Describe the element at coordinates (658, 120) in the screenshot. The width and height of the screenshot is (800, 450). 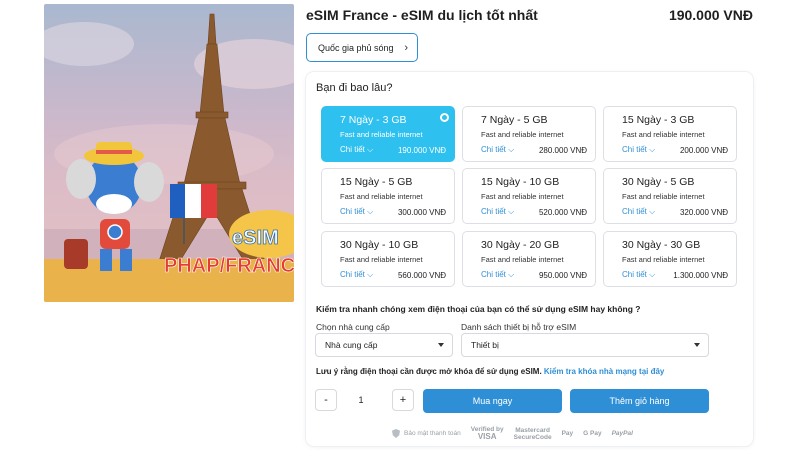
I see `plan-name: 15 Ngày - 3 GB` at that location.